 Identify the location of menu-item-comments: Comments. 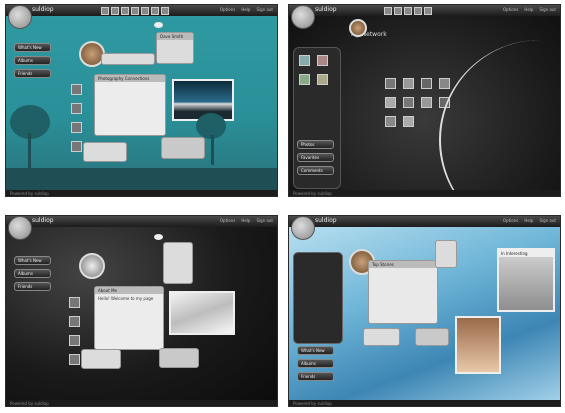
(315, 170).